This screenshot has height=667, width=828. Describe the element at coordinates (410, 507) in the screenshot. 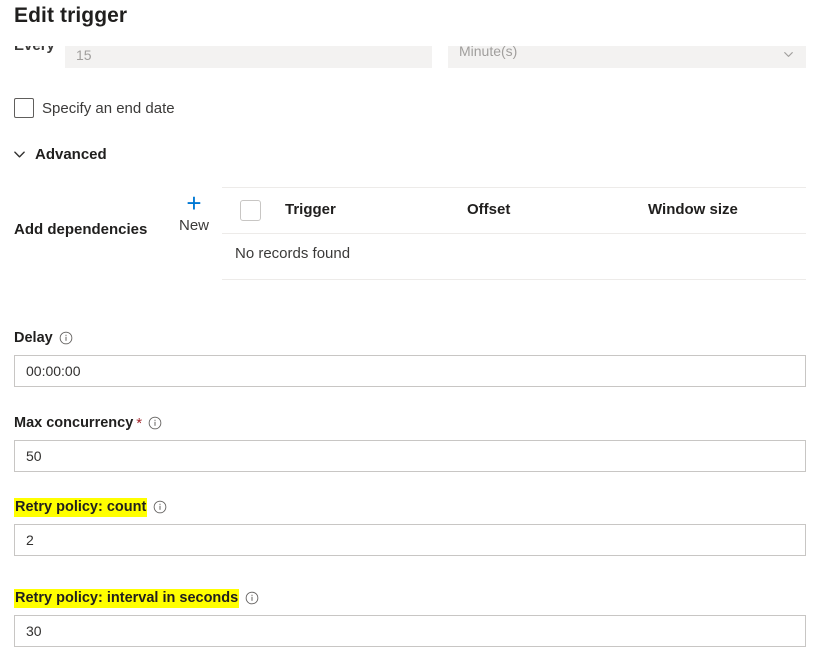

I see `field-retry-count-label: Retry policy: count` at that location.